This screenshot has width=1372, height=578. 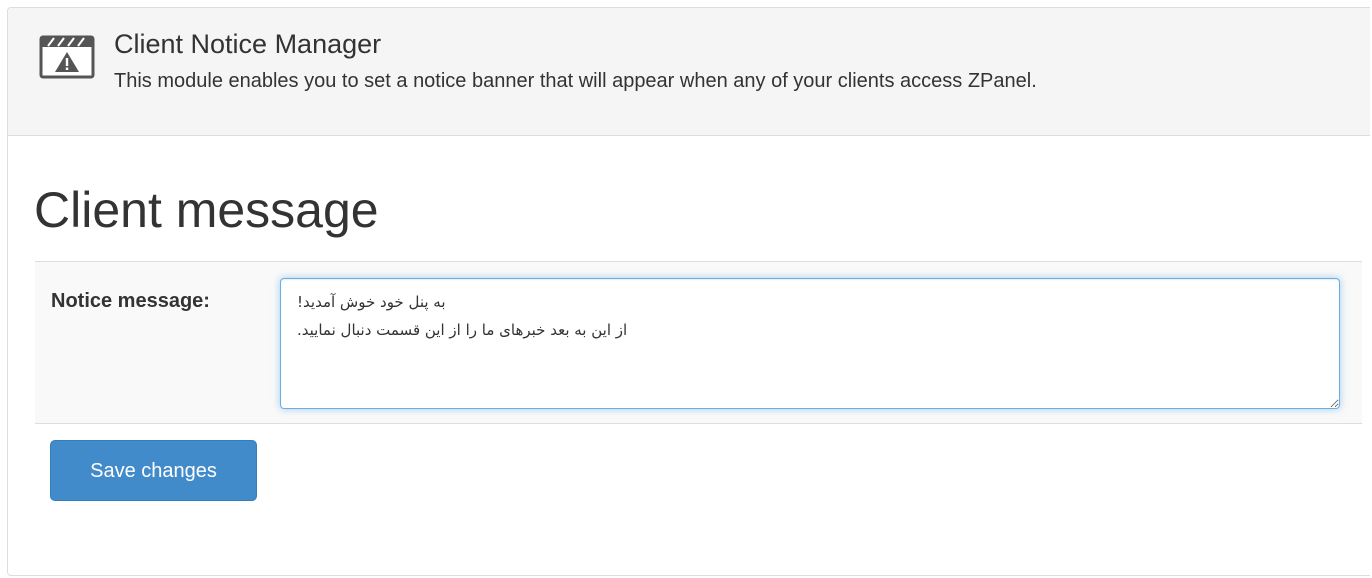 What do you see at coordinates (67, 57) in the screenshot?
I see `warning-notice-board-icon` at bounding box center [67, 57].